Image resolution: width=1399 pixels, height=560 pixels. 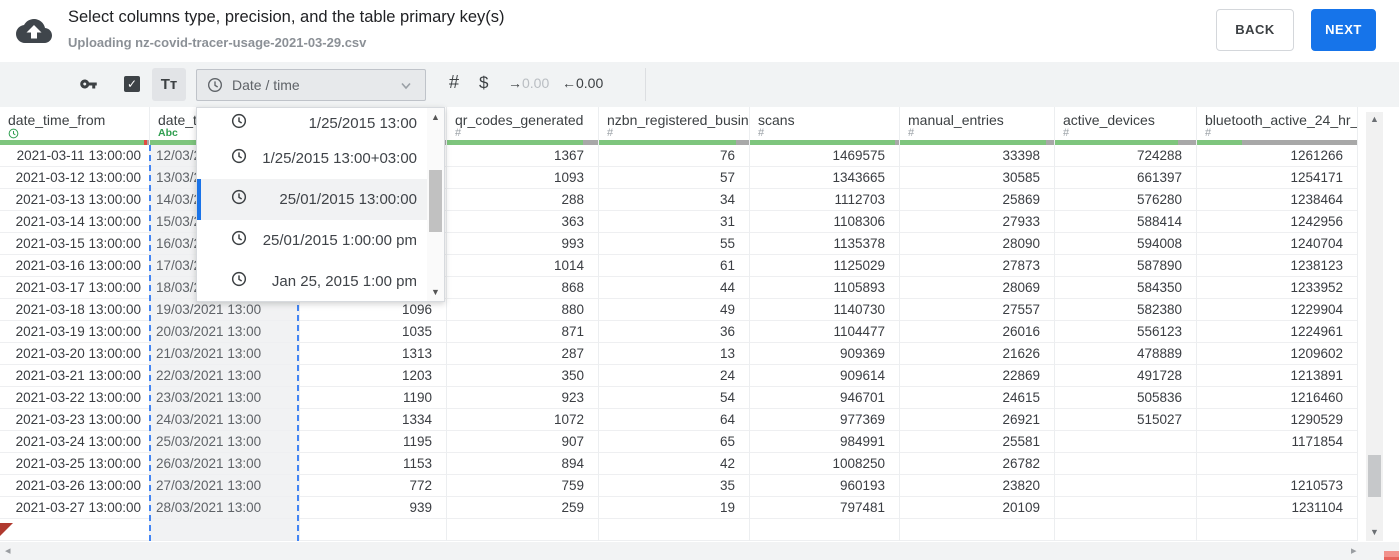 What do you see at coordinates (74, 420) in the screenshot?
I see `table-cell: 2021-03-23 13:00:00` at bounding box center [74, 420].